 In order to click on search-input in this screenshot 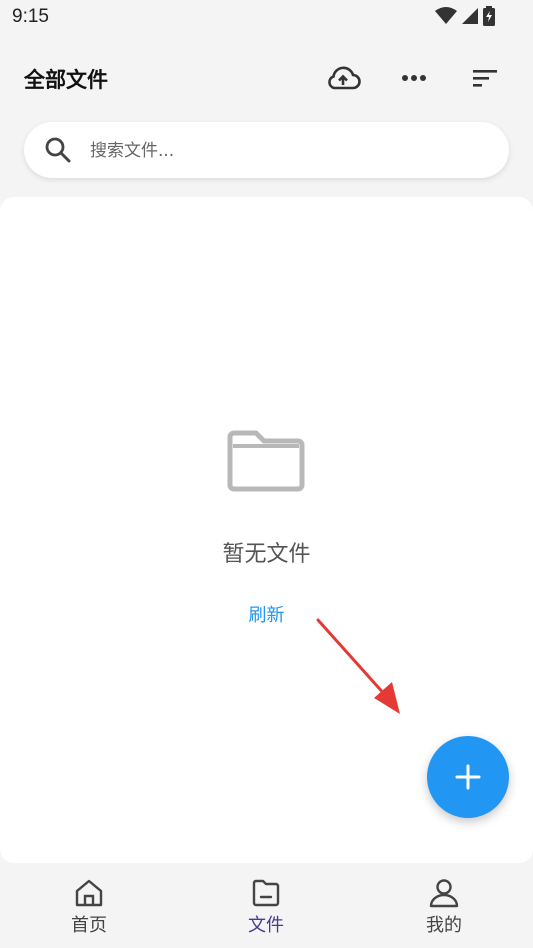, I will do `click(290, 151)`.